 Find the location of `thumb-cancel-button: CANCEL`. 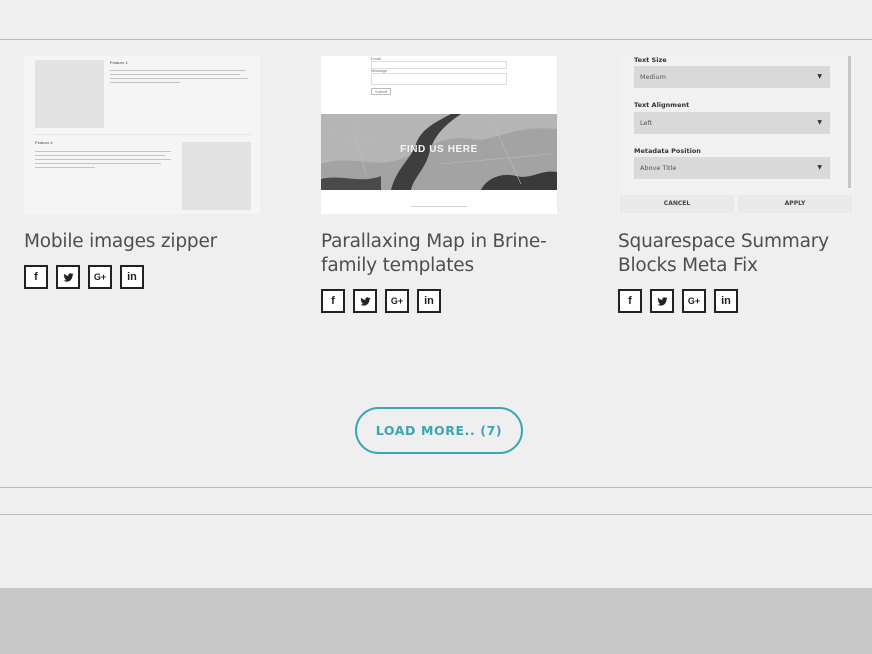

thumb-cancel-button: CANCEL is located at coordinates (677, 204).